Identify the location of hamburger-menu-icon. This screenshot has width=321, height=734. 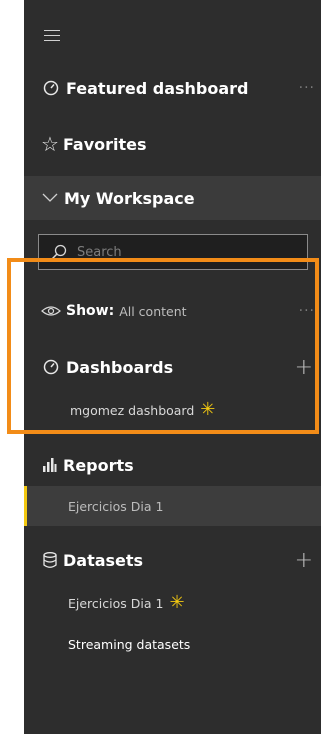
(52, 36).